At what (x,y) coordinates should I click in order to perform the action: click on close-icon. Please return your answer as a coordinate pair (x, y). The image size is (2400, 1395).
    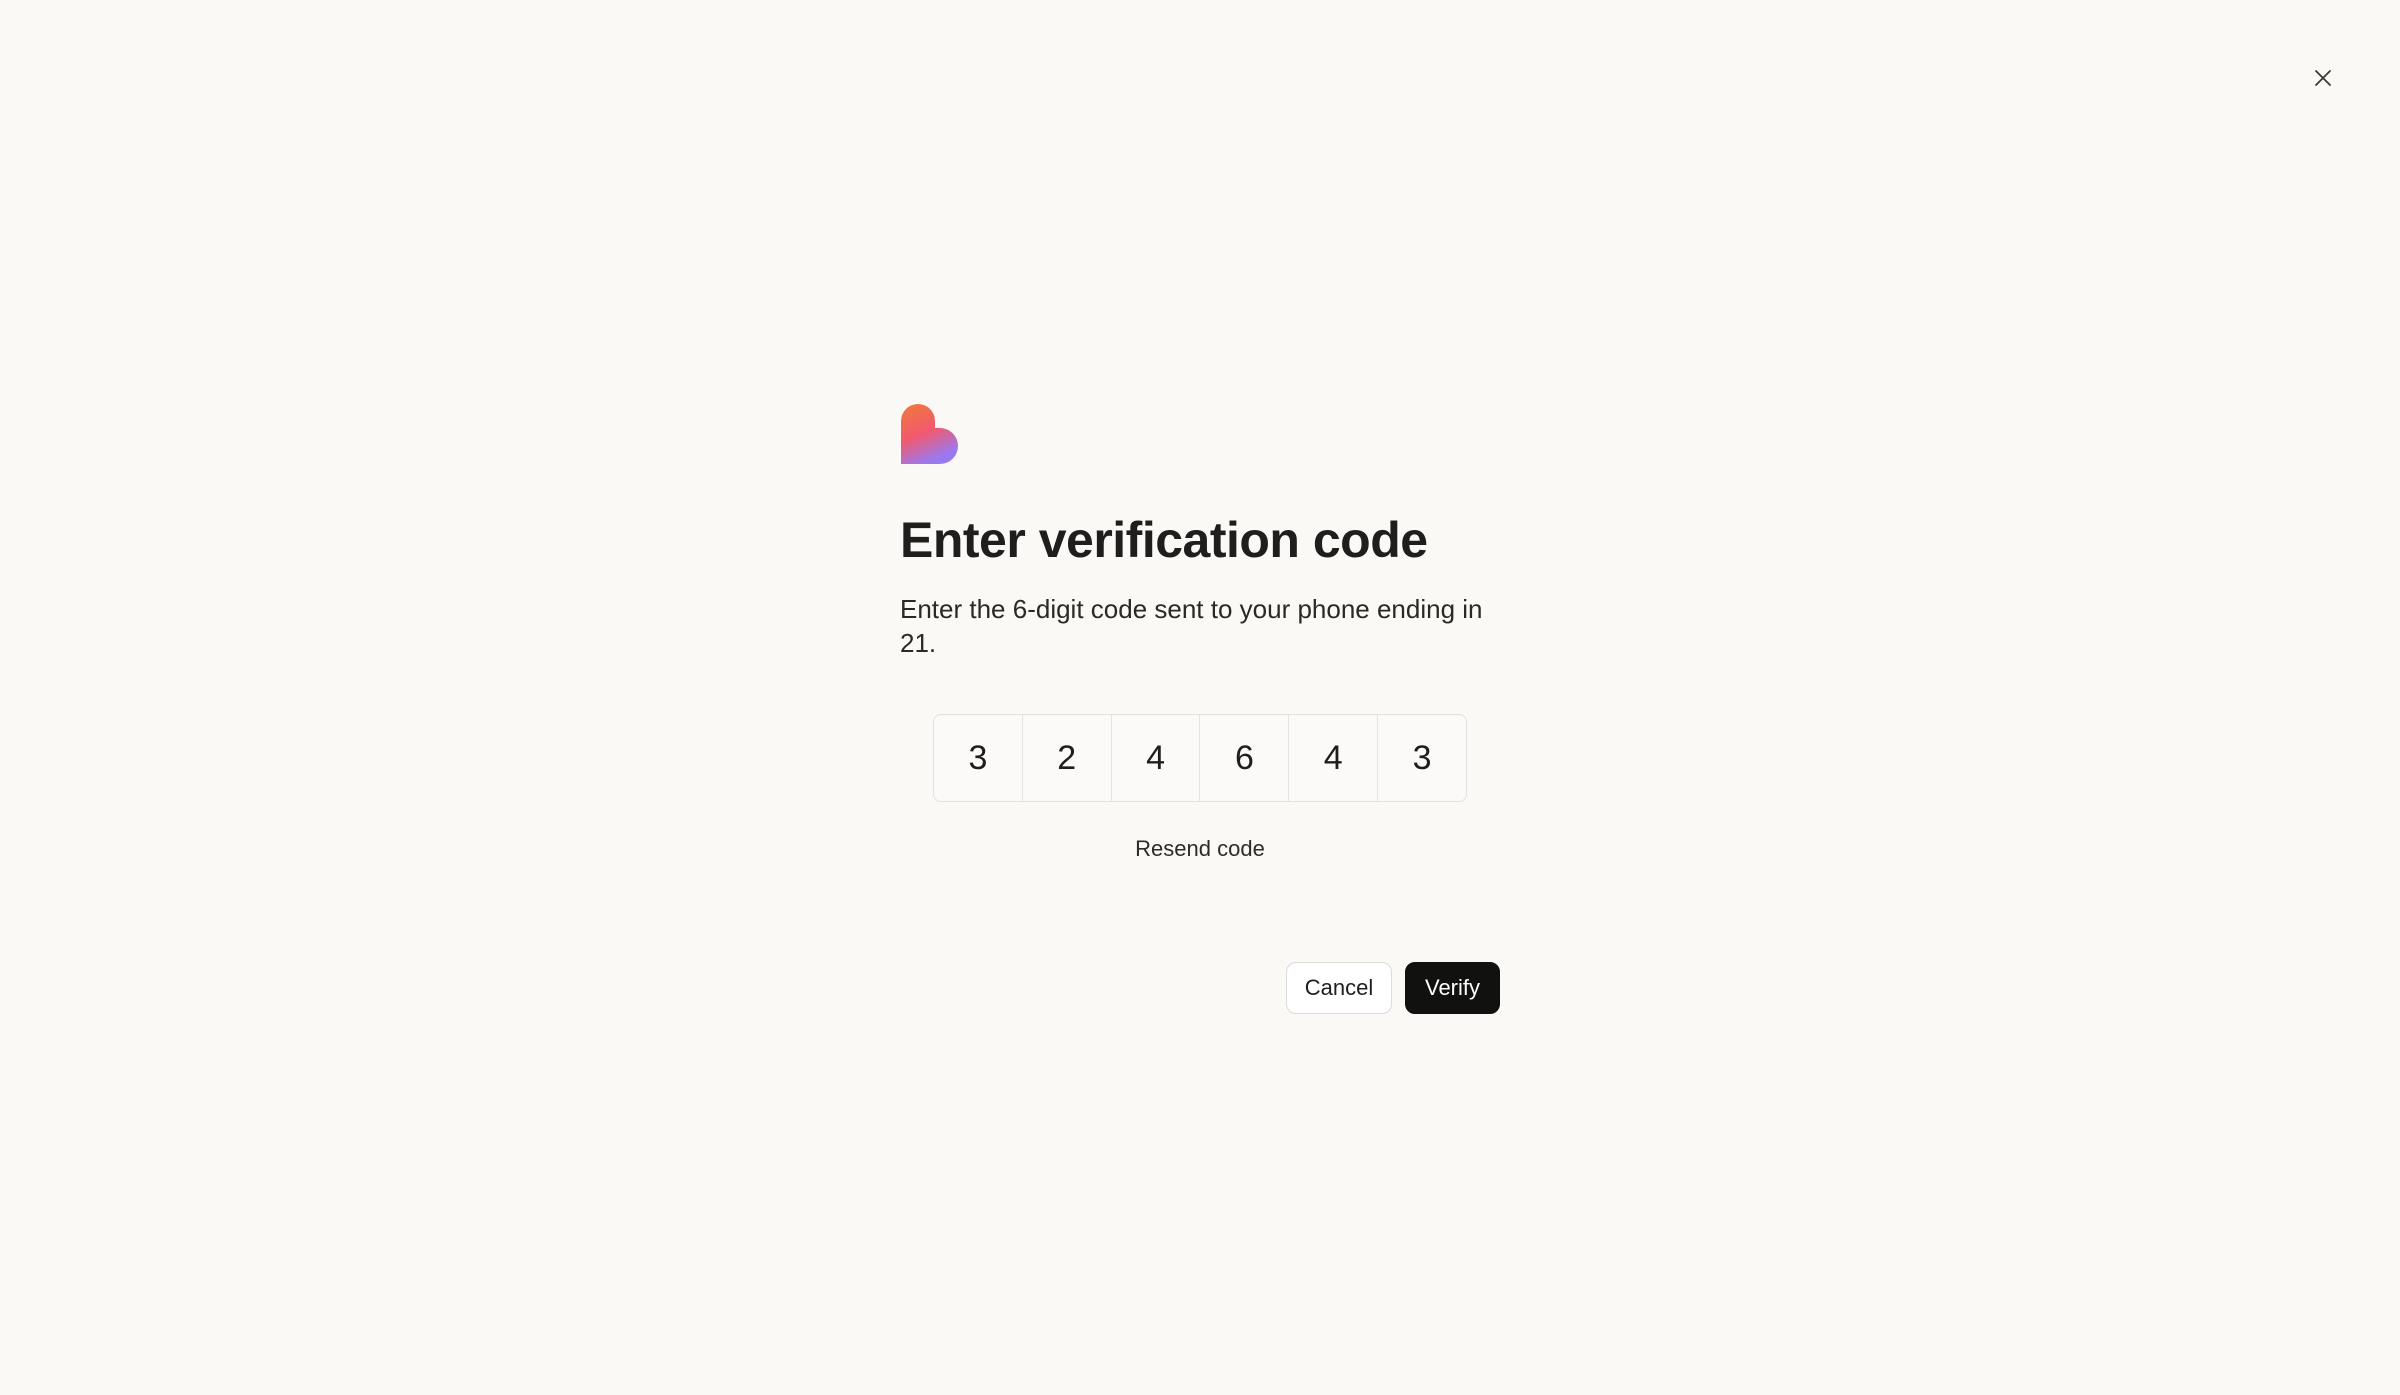
    Looking at the image, I should click on (2323, 78).